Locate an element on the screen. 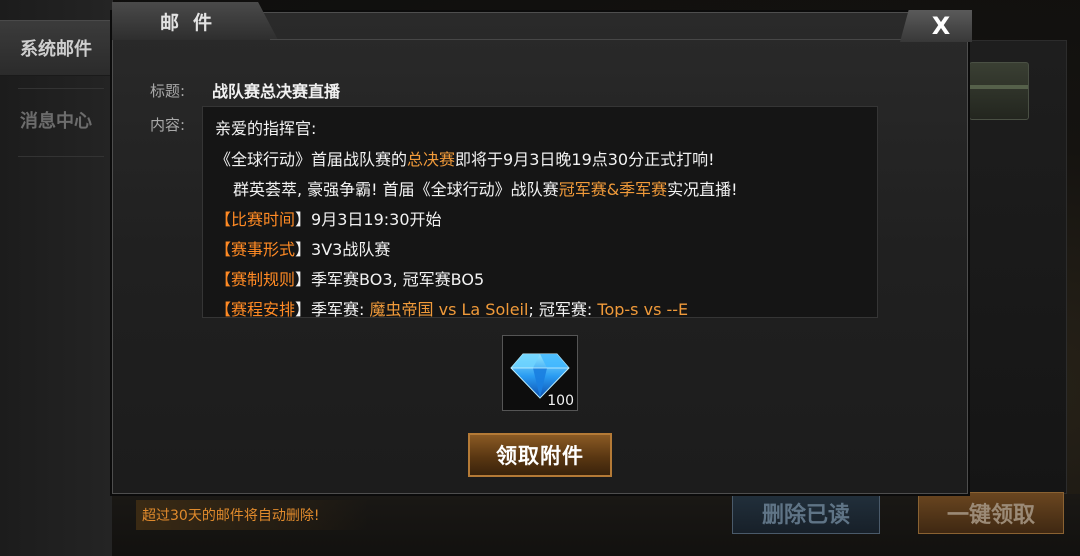  content-line: 亲爱的指挥官: is located at coordinates (265, 127).